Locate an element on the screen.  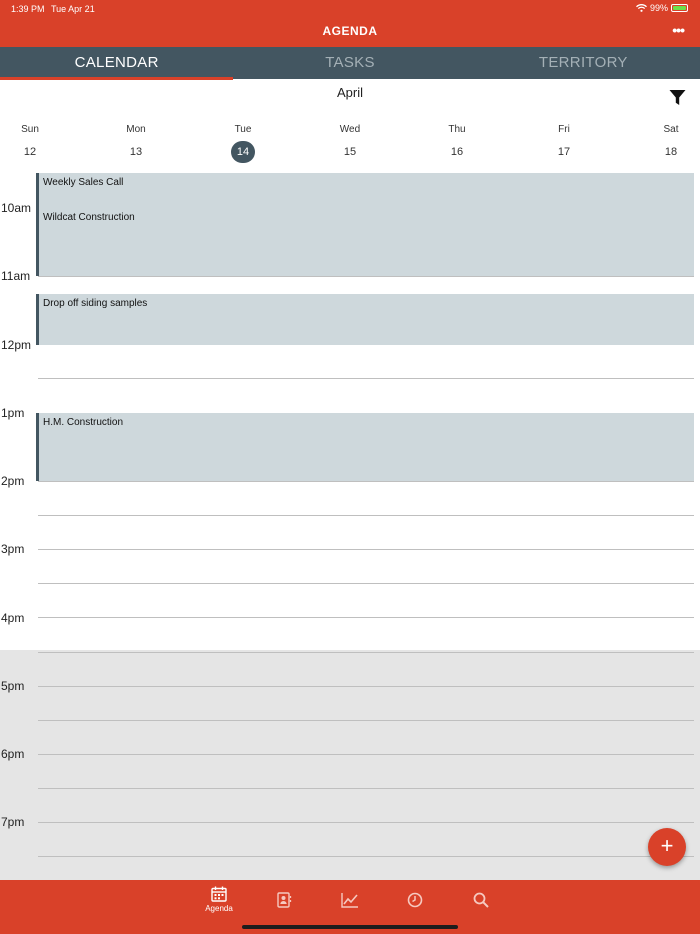
day-number: 18 is located at coordinates (671, 152).